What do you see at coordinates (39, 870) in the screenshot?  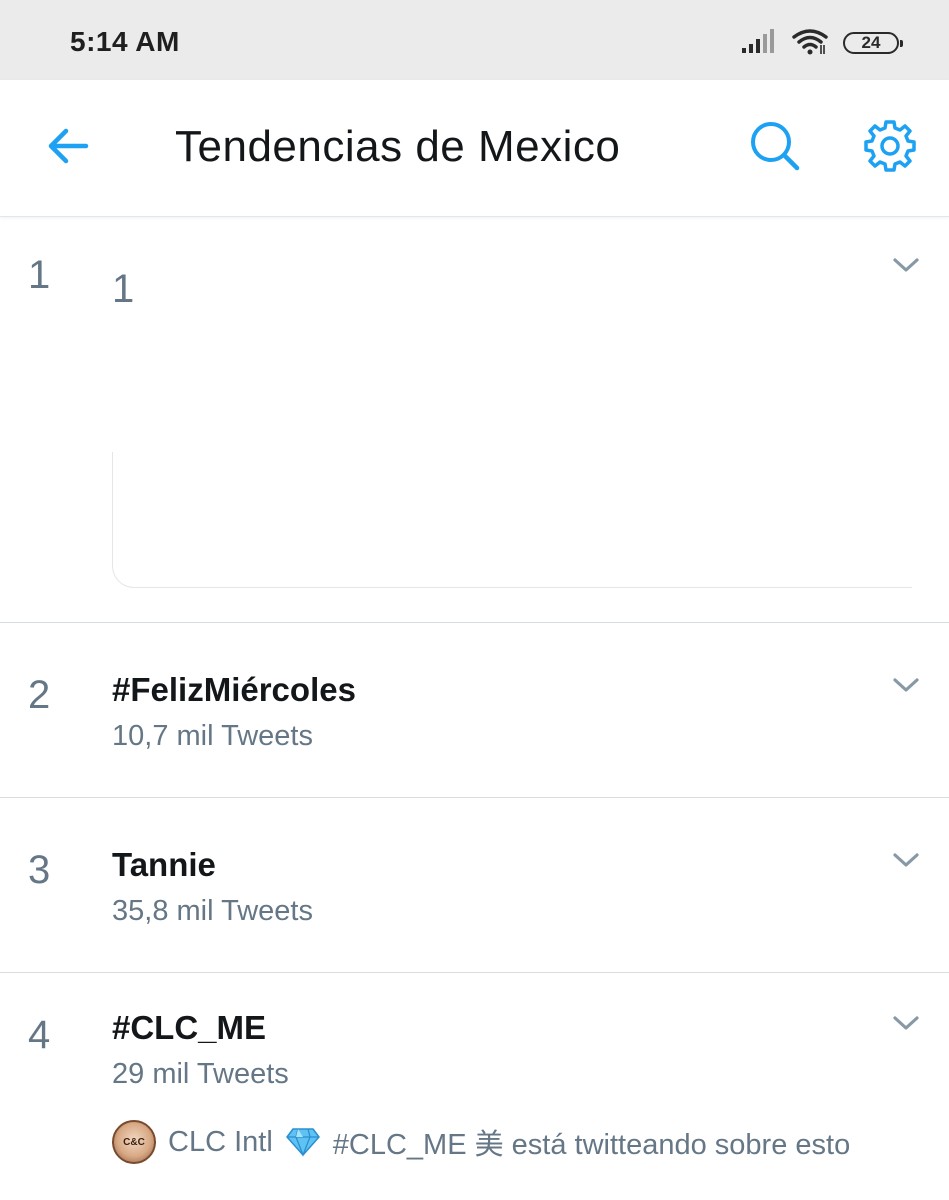 I see `trend-rank: 3` at bounding box center [39, 870].